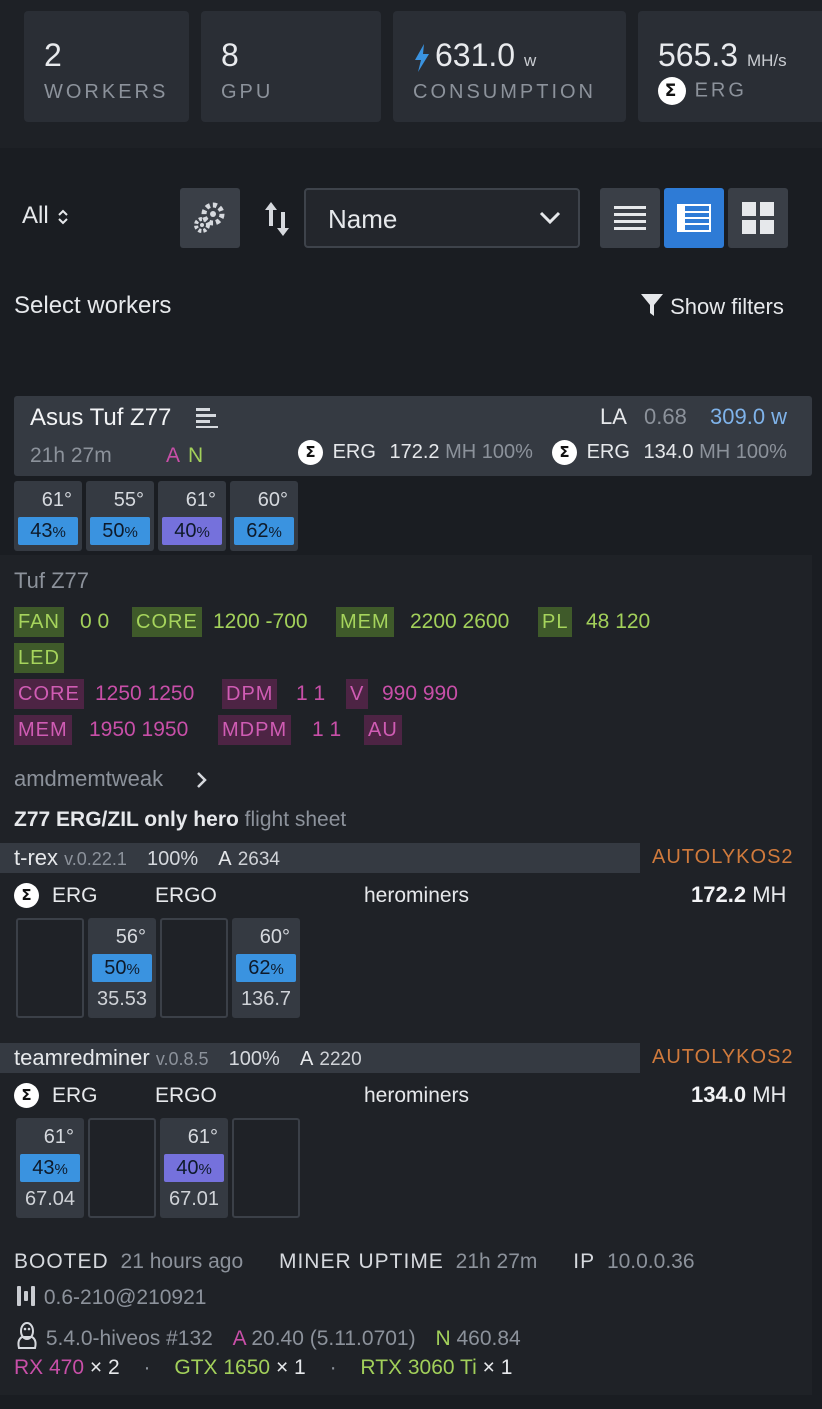  What do you see at coordinates (702, 91) in the screenshot?
I see `stat-hashrate-label-wrap: Σ ERG` at bounding box center [702, 91].